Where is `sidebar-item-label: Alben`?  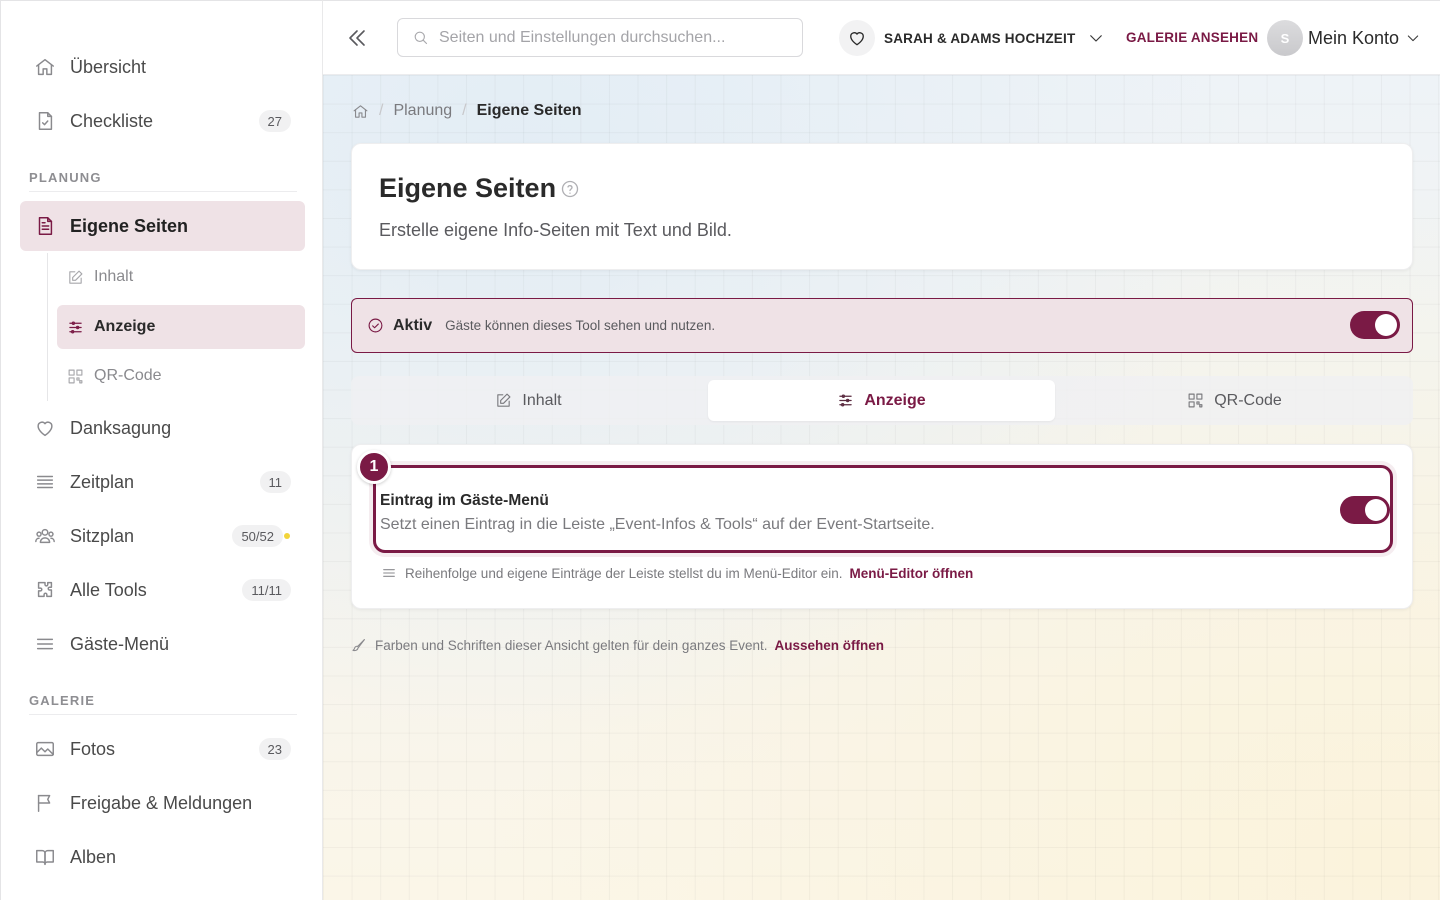
sidebar-item-label: Alben is located at coordinates (93, 856).